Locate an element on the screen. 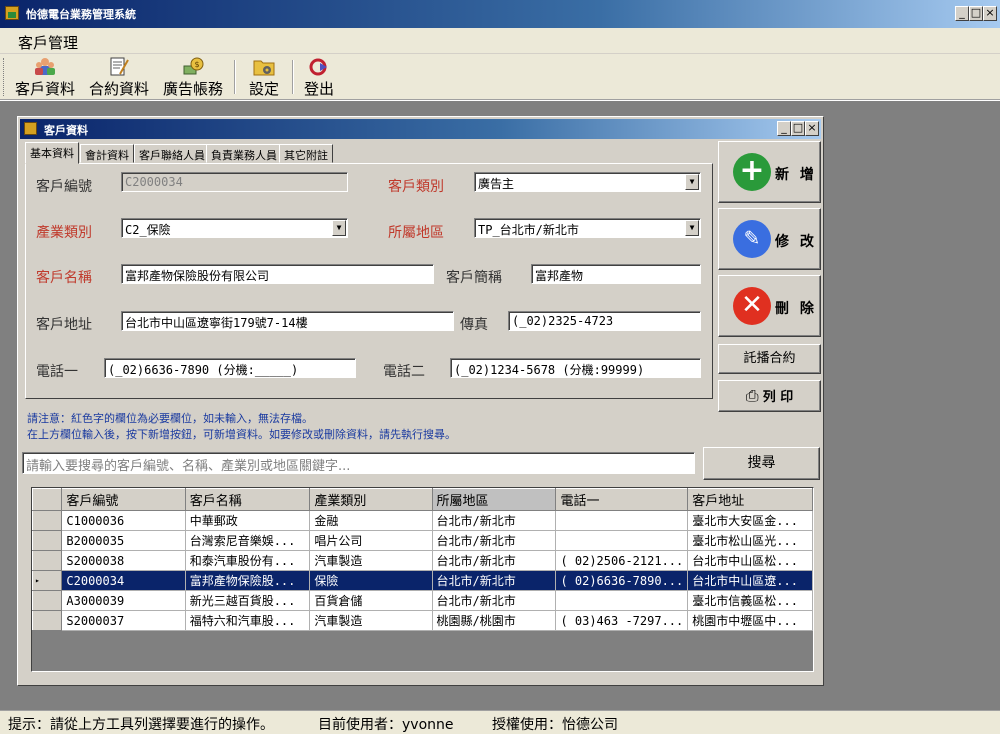 This screenshot has height=734, width=1000. table-cell: C2000034 is located at coordinates (123, 580).